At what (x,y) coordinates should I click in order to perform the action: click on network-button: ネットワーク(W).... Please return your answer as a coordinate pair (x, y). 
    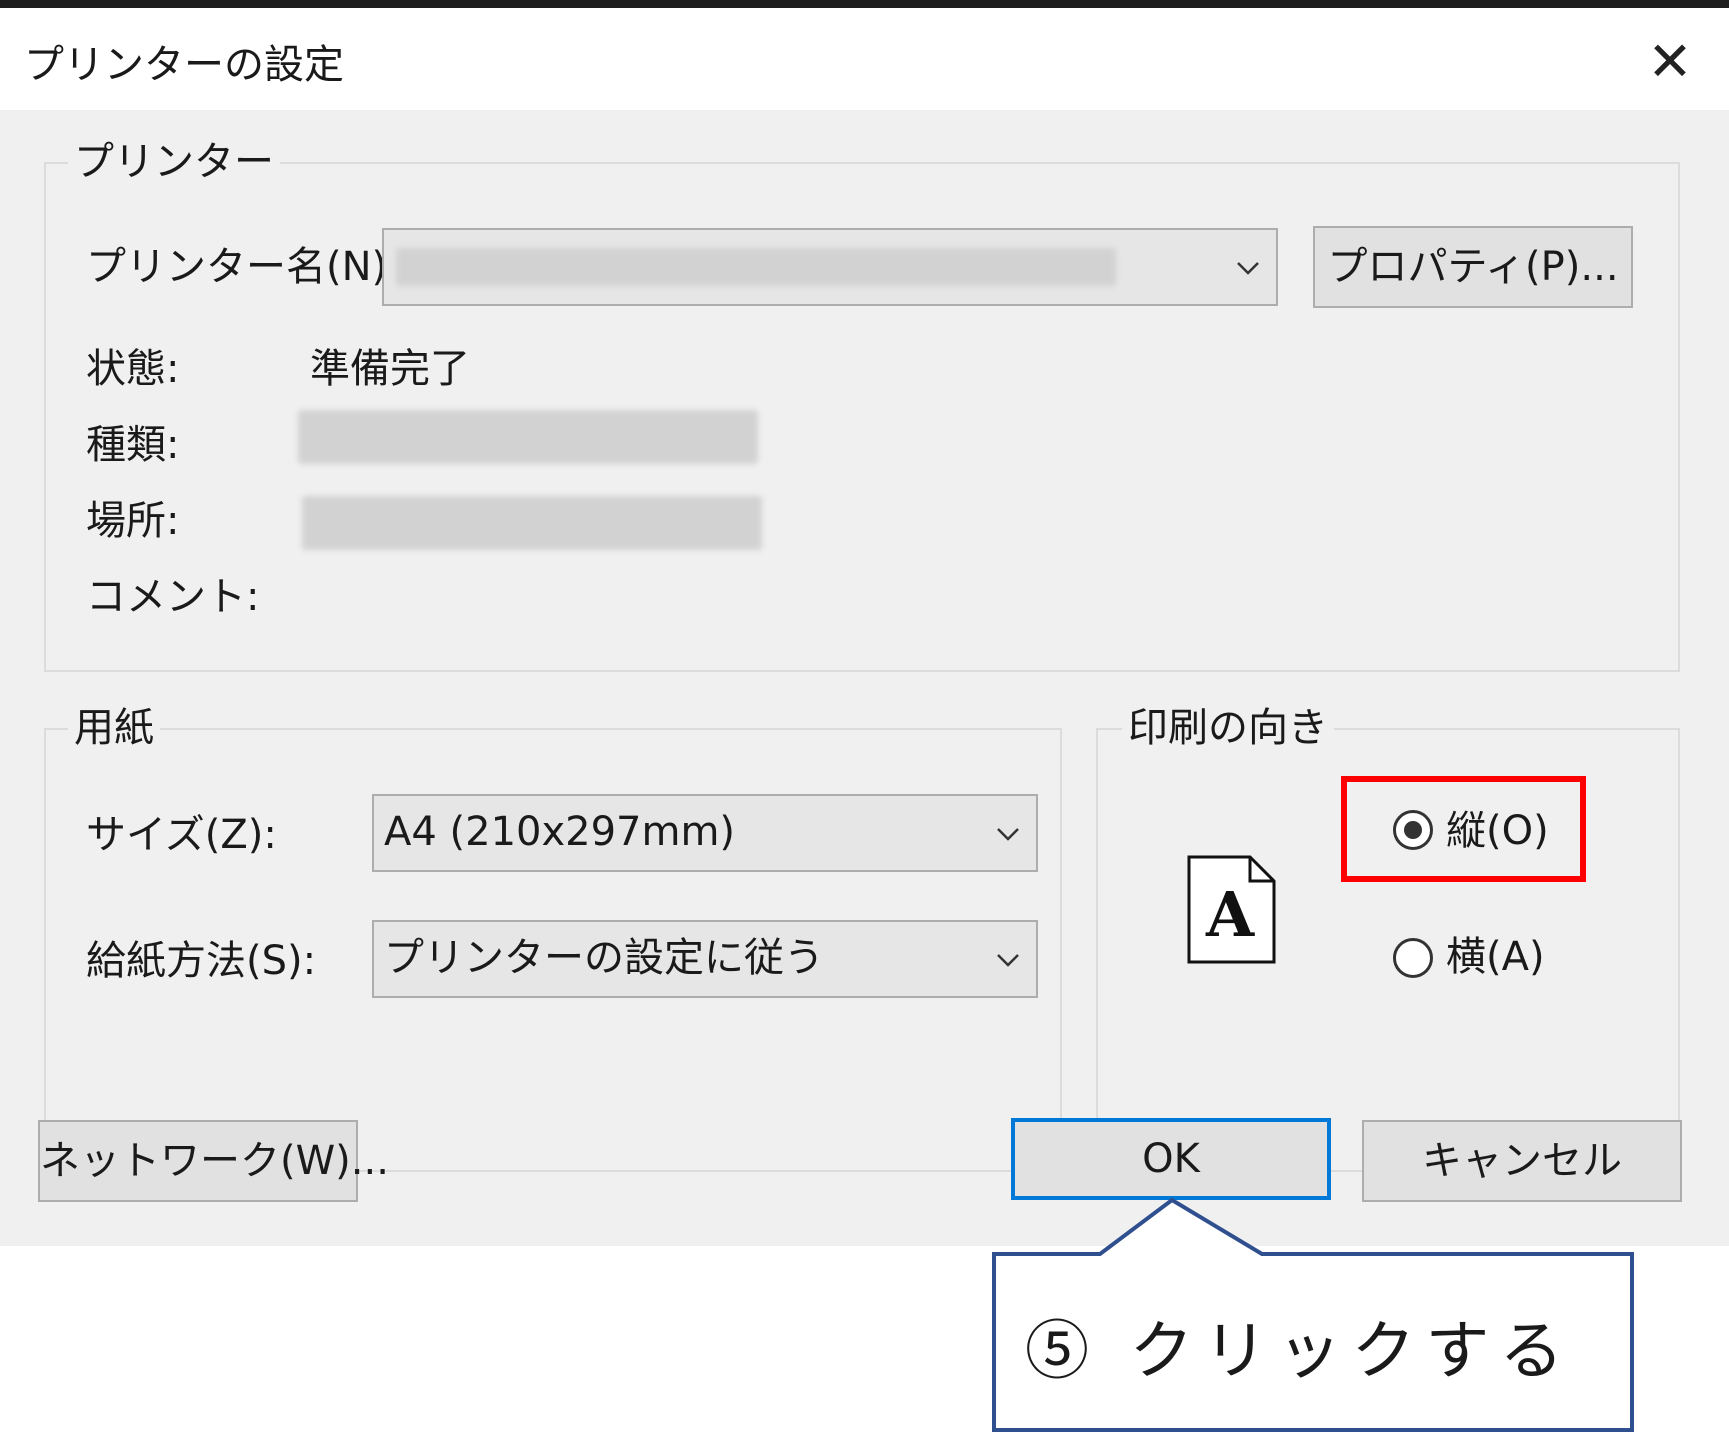
    Looking at the image, I should click on (213, 1161).